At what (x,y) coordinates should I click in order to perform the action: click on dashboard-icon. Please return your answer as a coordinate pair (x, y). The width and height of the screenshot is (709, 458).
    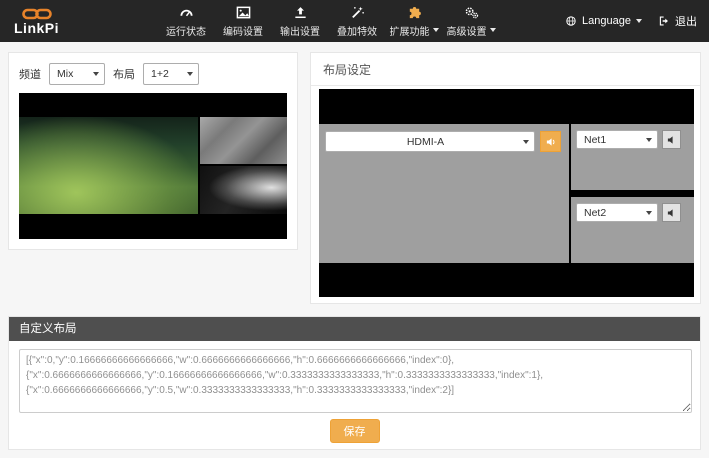
    Looking at the image, I should click on (186, 12).